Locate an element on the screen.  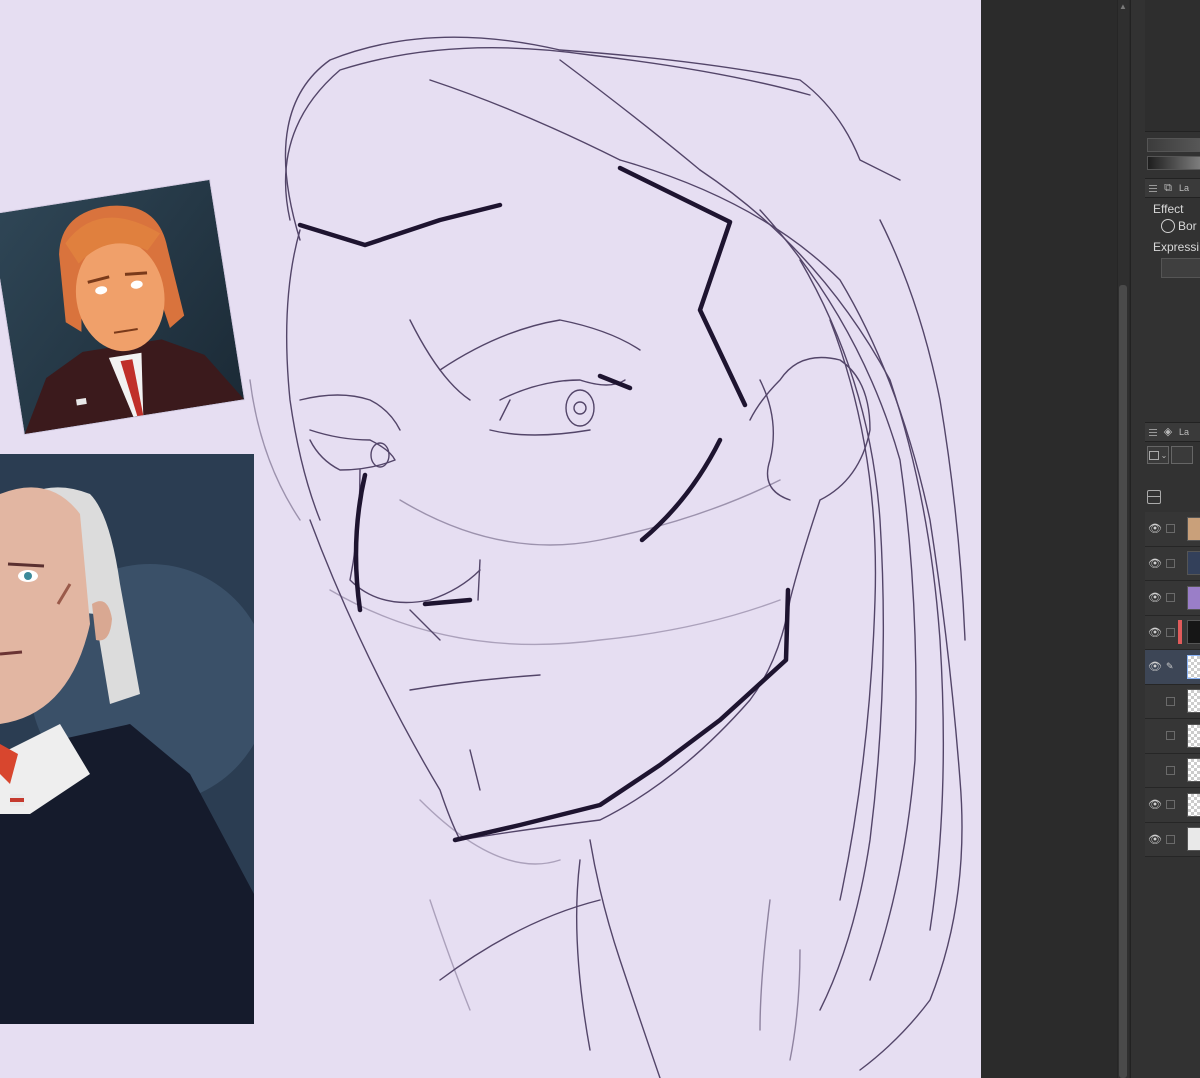
layer-group-icon is located at coordinates (1154, 497).